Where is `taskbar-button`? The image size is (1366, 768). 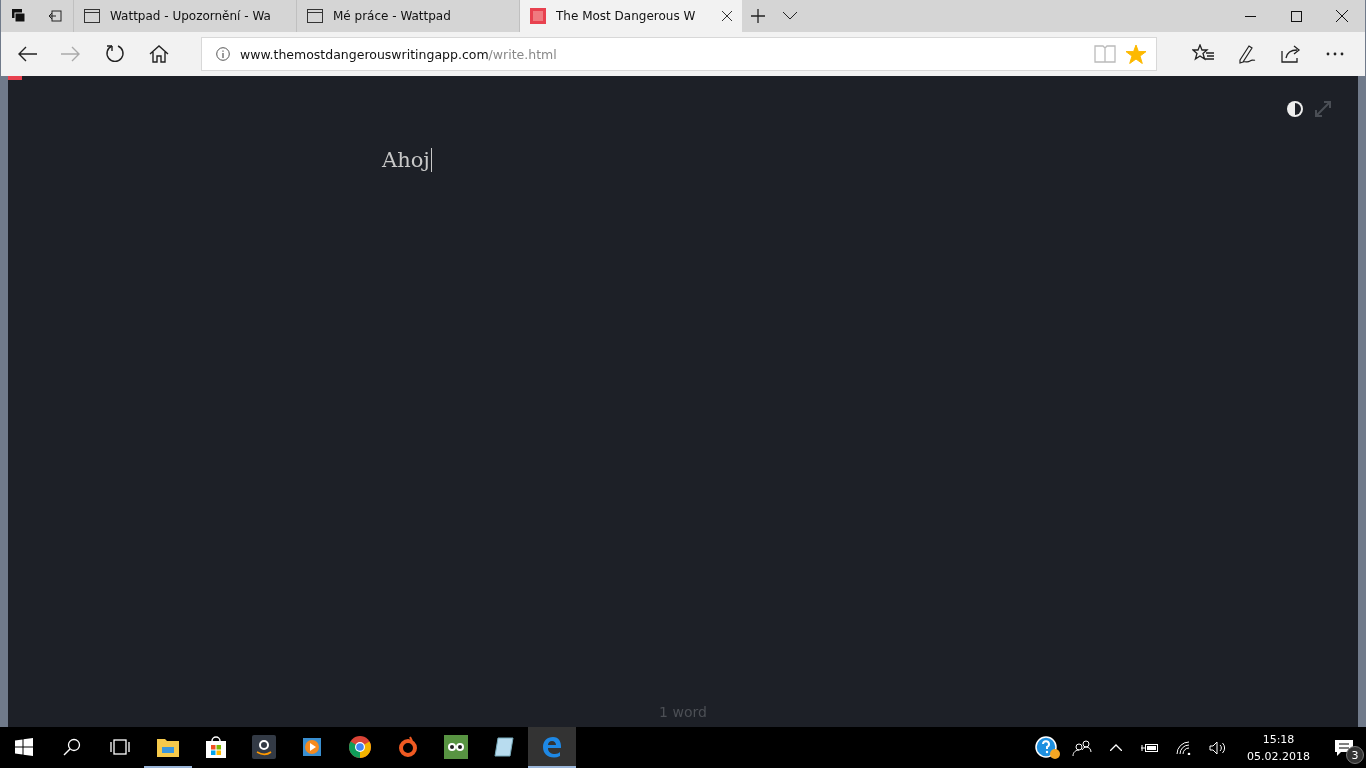
taskbar-button is located at coordinates (552, 747).